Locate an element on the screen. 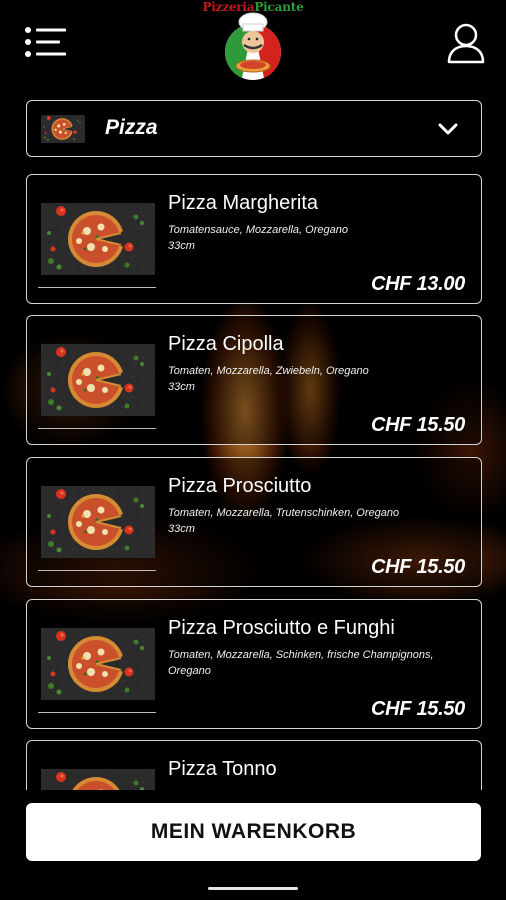  product-card: Pizza Tonno is located at coordinates (254, 765).